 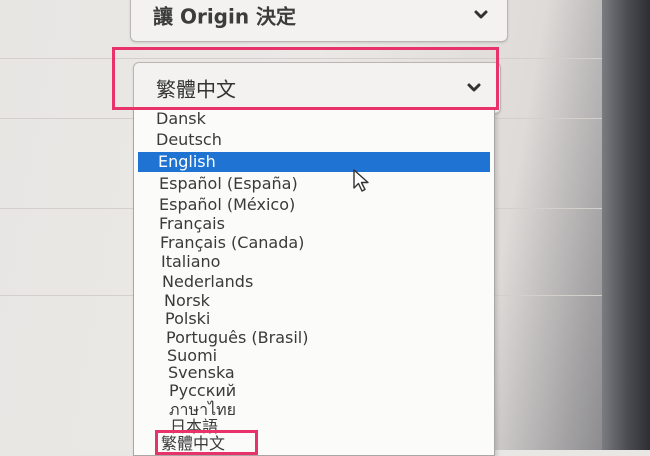 I want to click on region-select-value: 讓 Origin 決定, so click(x=225, y=16).